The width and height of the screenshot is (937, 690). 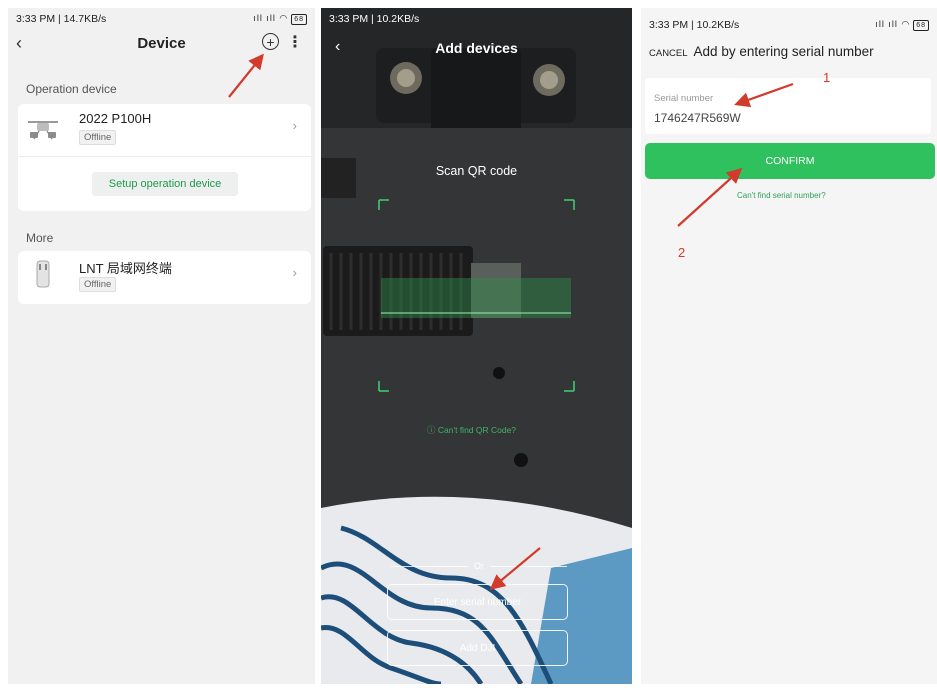 What do you see at coordinates (477, 602) in the screenshot?
I see `enter-serial-number-button: Enter serial number` at bounding box center [477, 602].